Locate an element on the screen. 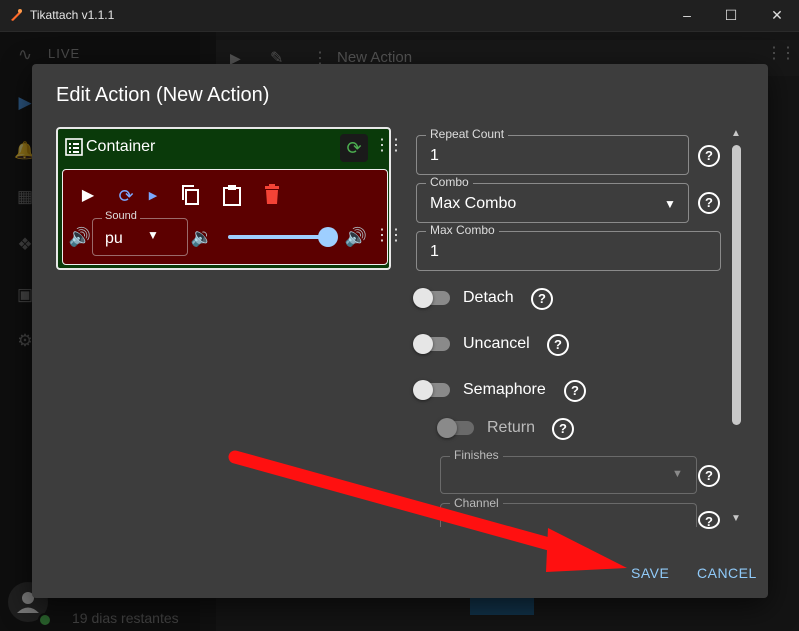 Image resolution: width=799 pixels, height=631 pixels. list-icon is located at coordinates (74, 147).